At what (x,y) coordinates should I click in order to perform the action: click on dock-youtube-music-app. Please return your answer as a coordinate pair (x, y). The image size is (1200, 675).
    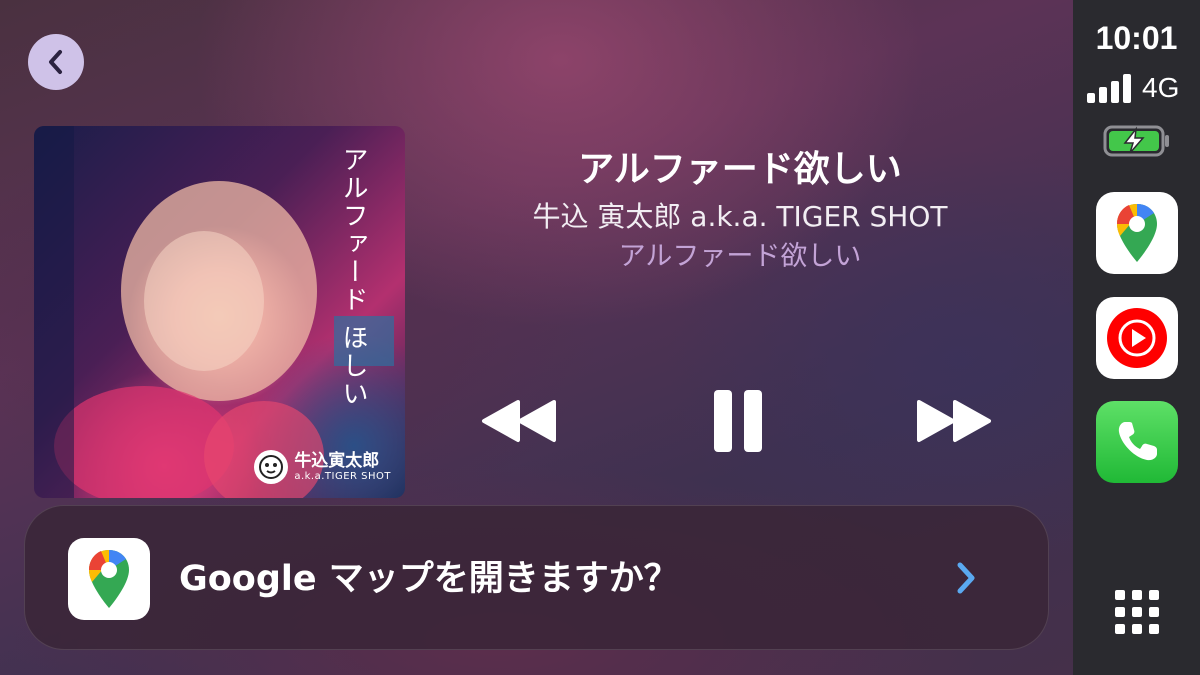
    Looking at the image, I should click on (1137, 338).